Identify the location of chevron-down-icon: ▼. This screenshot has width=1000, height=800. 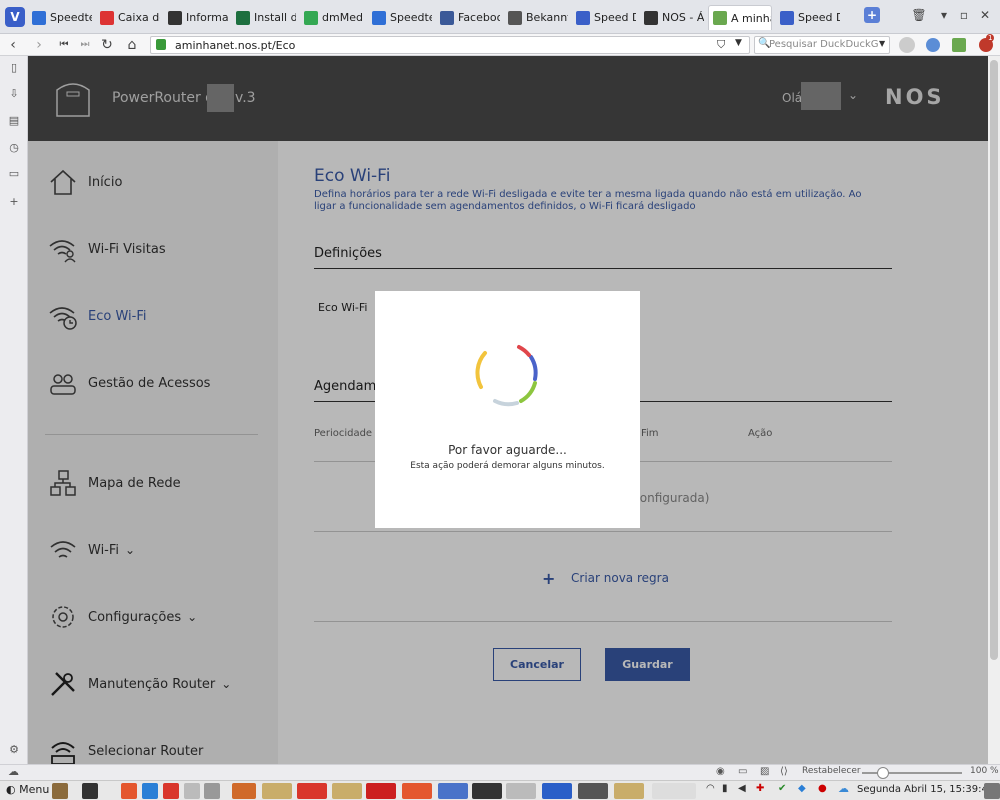
(738, 43).